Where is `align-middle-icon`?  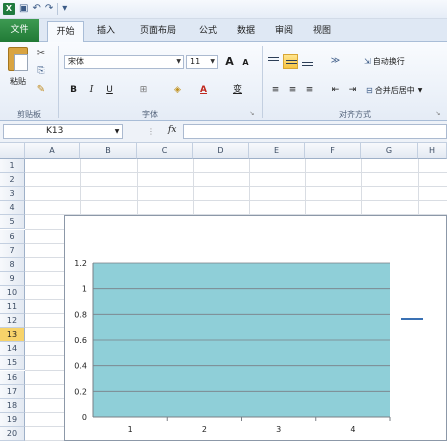
align-middle-icon is located at coordinates (290, 61).